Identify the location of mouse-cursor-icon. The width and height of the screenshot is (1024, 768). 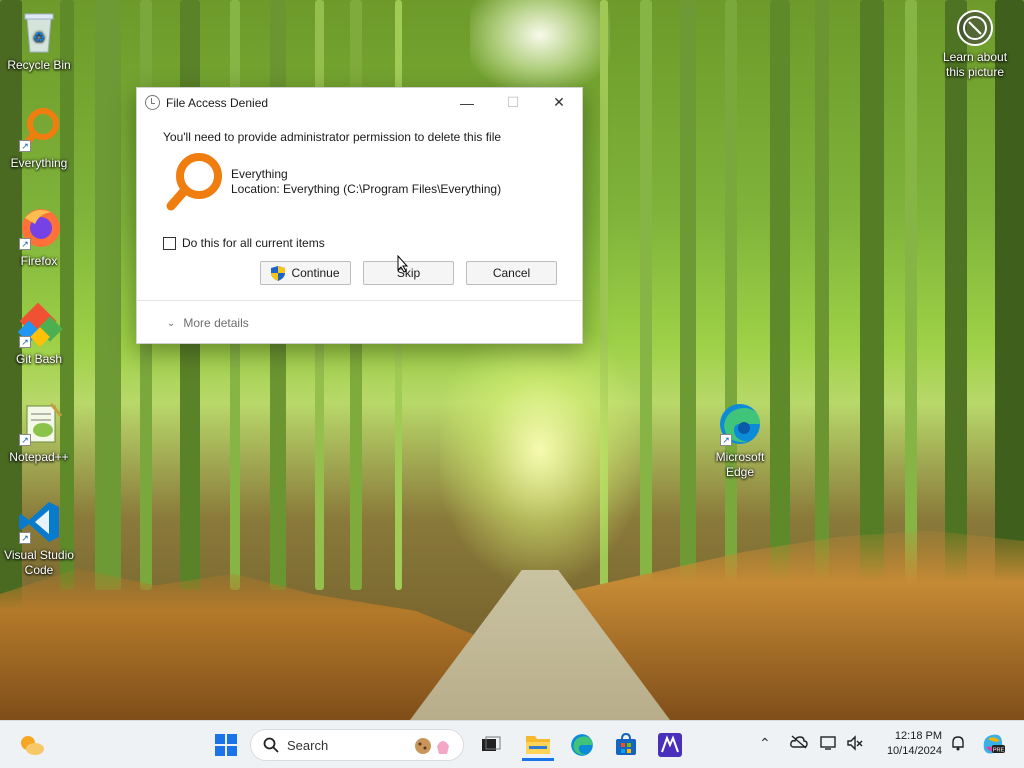
(403, 264).